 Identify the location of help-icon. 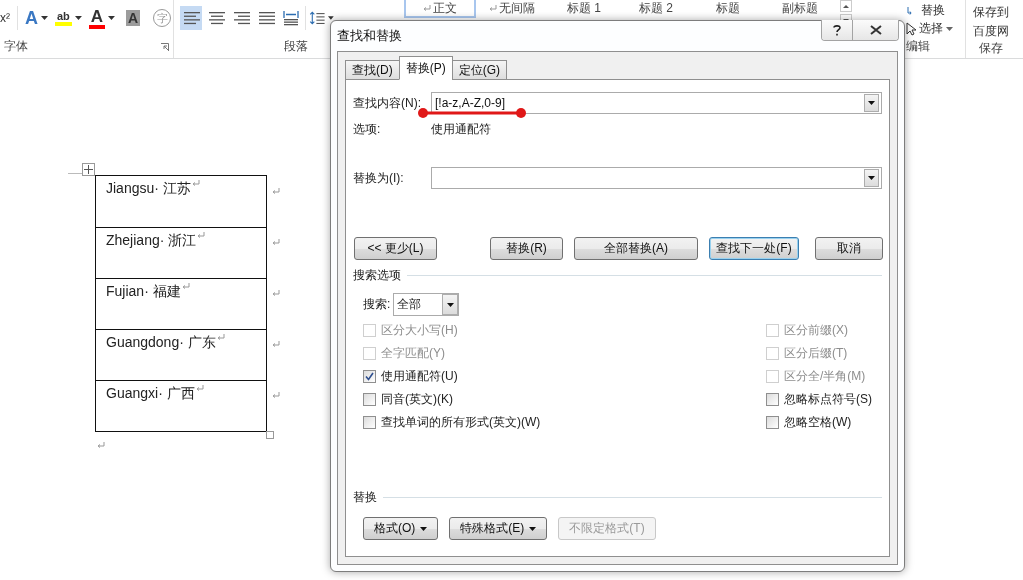
(837, 30).